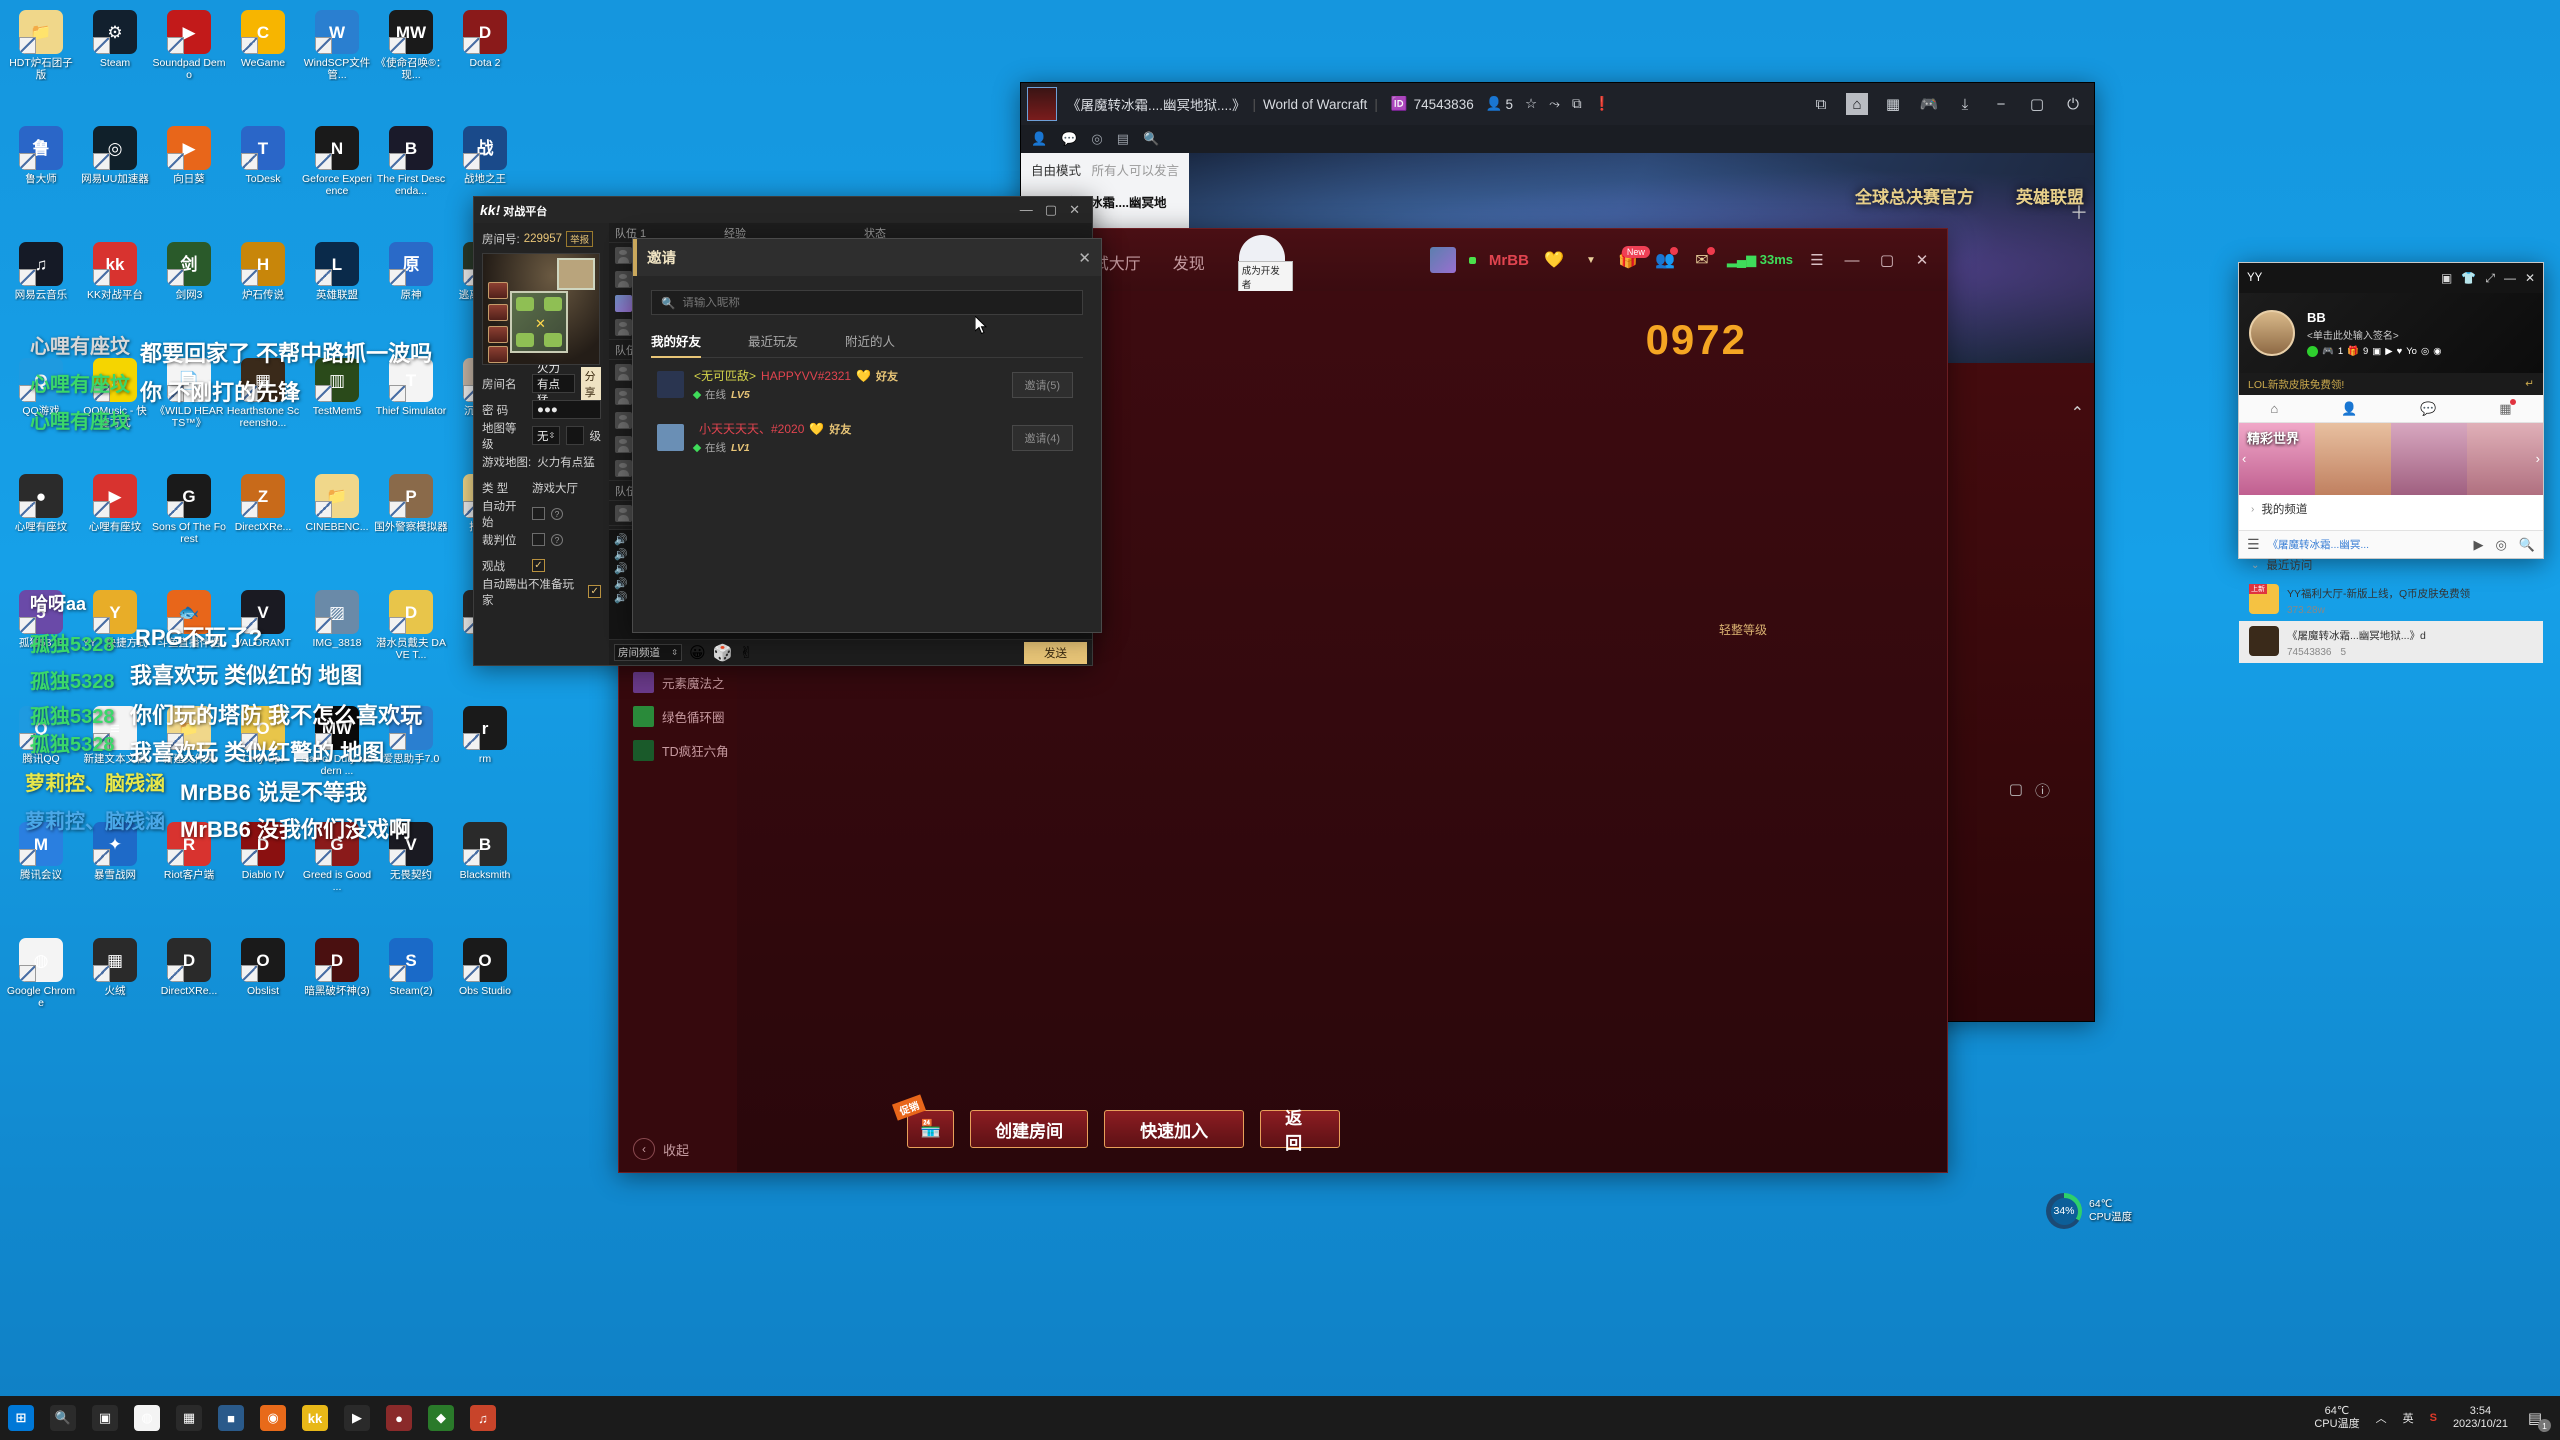  What do you see at coordinates (1262, 261) in the screenshot?
I see `kk-mascot: 成为开发者` at bounding box center [1262, 261].